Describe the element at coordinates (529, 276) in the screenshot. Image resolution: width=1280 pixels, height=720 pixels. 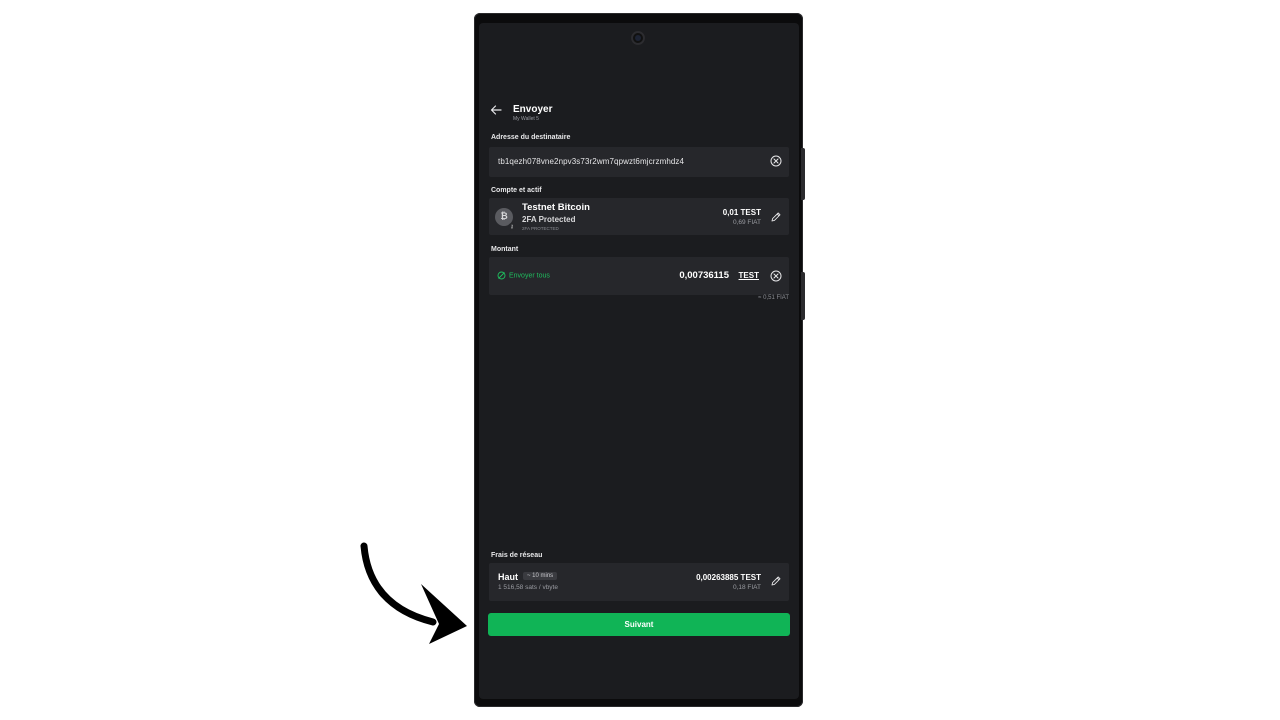
I see `send-all-label: Envoyer tous` at that location.